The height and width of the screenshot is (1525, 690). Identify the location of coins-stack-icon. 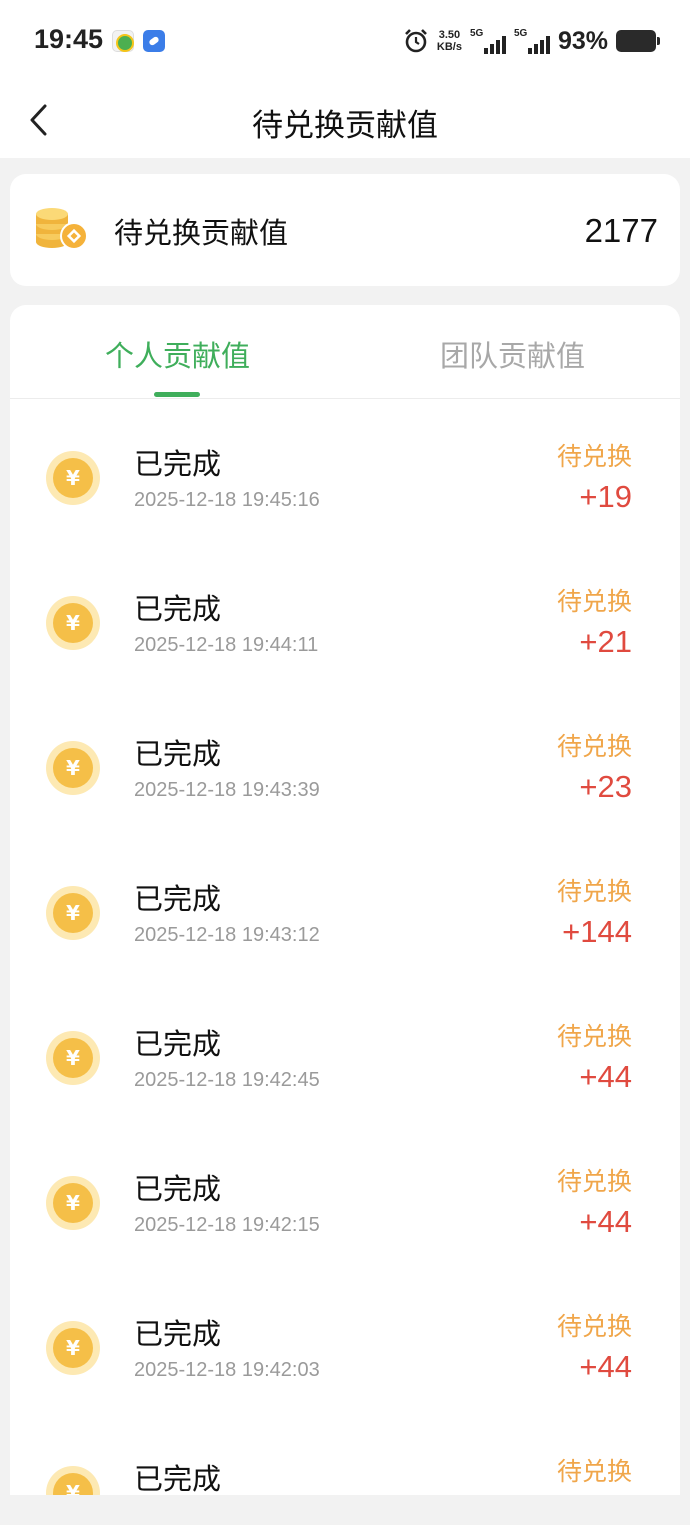
(62, 229).